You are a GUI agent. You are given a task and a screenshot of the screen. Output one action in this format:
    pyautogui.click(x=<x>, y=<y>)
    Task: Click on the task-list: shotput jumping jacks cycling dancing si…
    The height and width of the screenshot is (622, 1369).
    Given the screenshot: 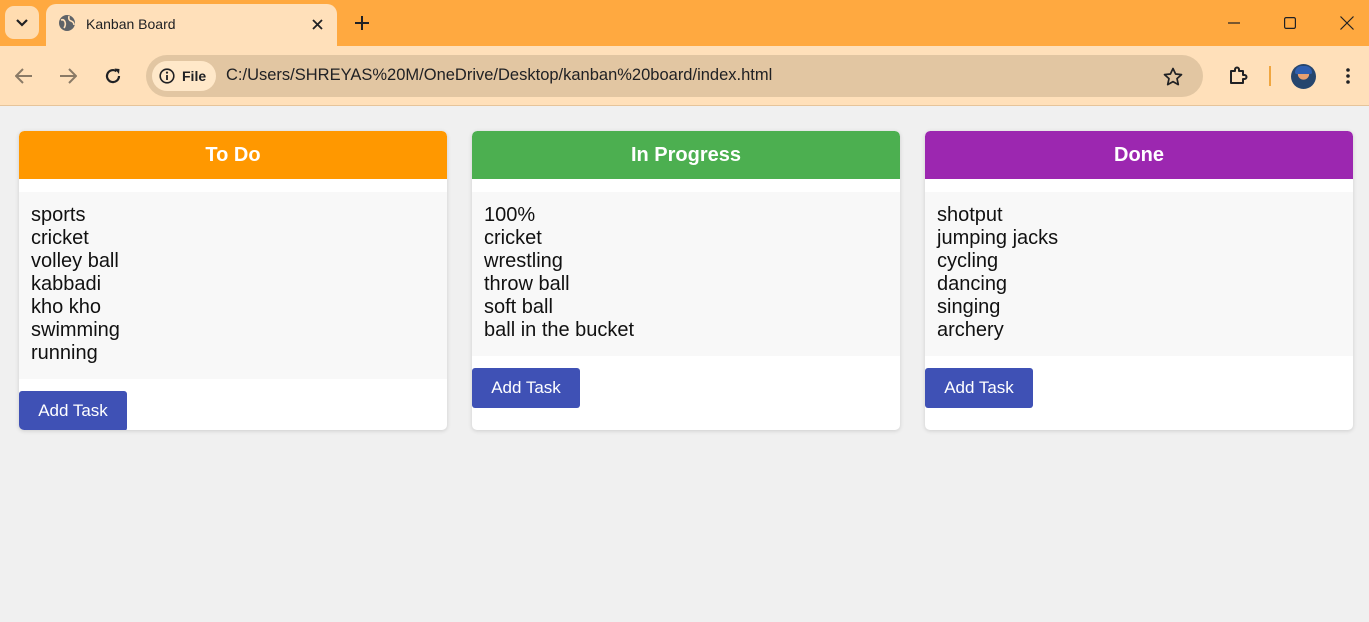 What is the action you would take?
    pyautogui.click(x=1139, y=274)
    